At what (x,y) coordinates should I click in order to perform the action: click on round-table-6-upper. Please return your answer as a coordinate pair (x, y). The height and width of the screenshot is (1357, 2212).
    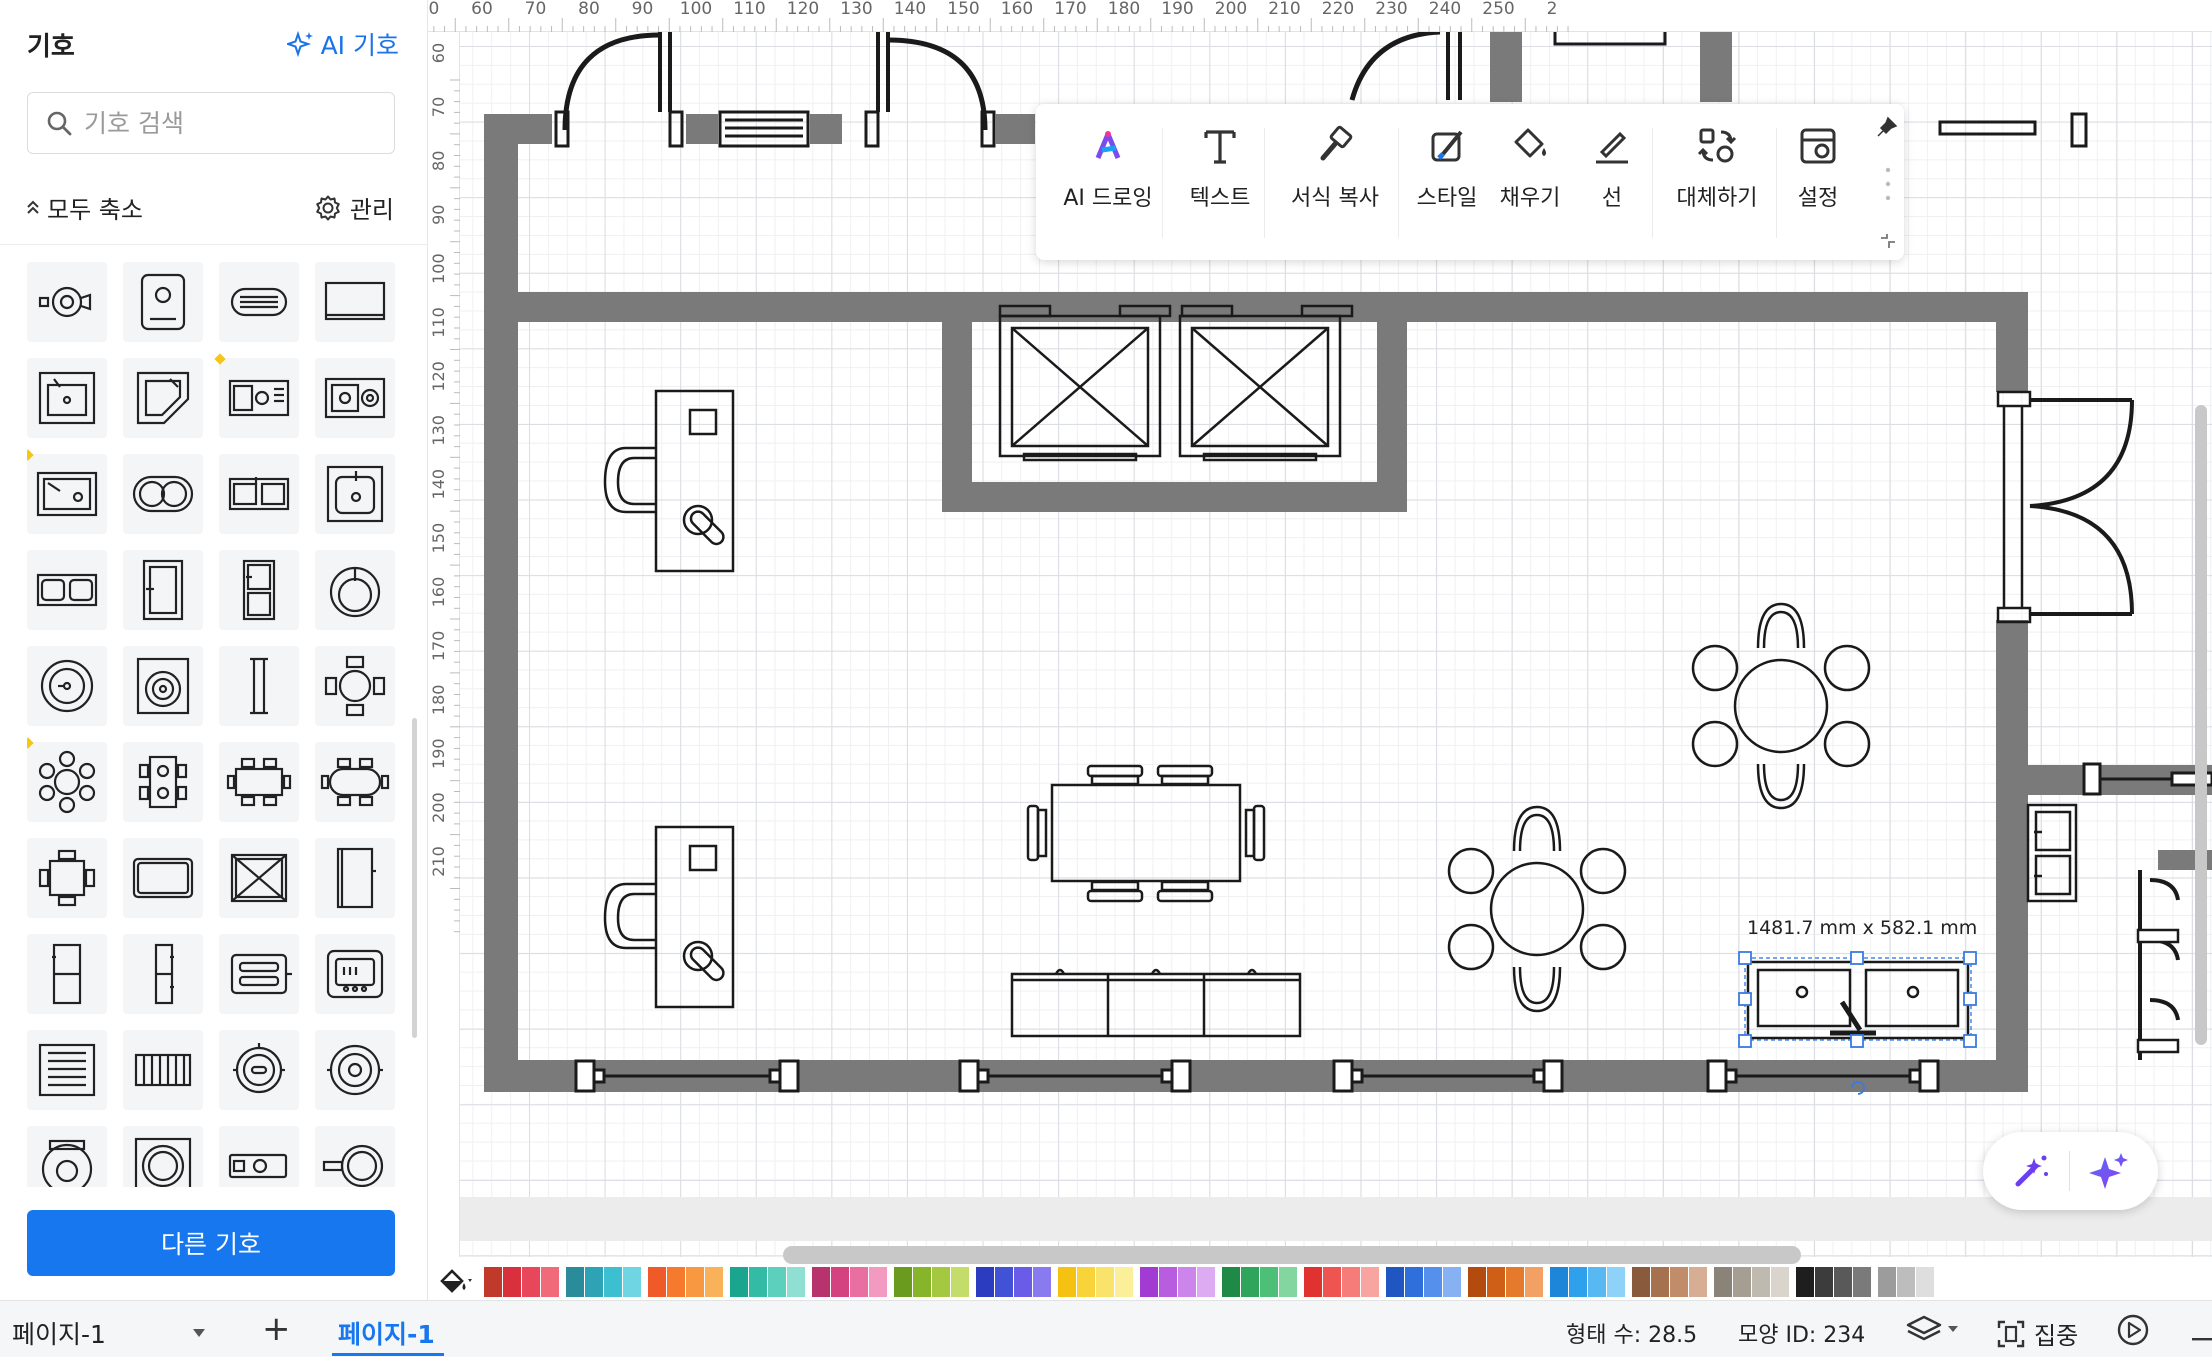
    Looking at the image, I should click on (1781, 706).